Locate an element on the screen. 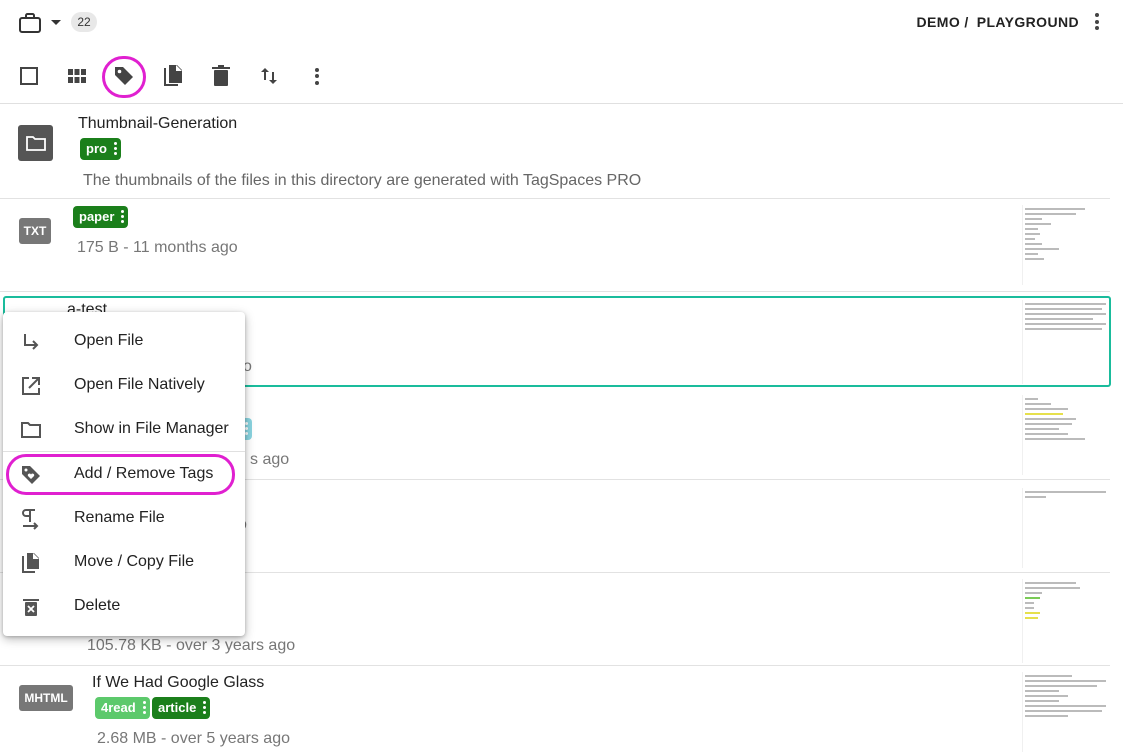 The height and width of the screenshot is (756, 1123). grid-view-button is located at coordinates (77, 76).